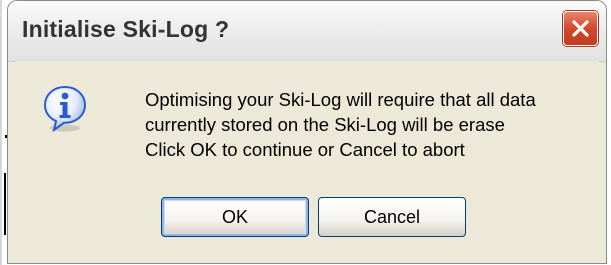 The image size is (611, 265). I want to click on cancel-button: Cancel, so click(392, 217).